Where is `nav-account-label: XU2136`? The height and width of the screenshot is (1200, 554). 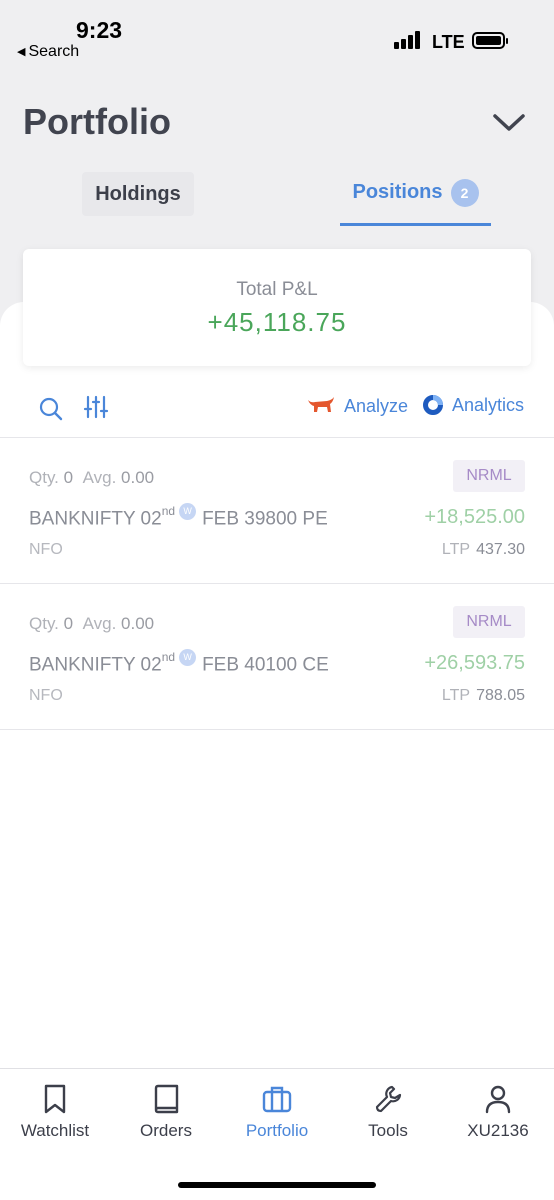
nav-account-label: XU2136 is located at coordinates (498, 1130).